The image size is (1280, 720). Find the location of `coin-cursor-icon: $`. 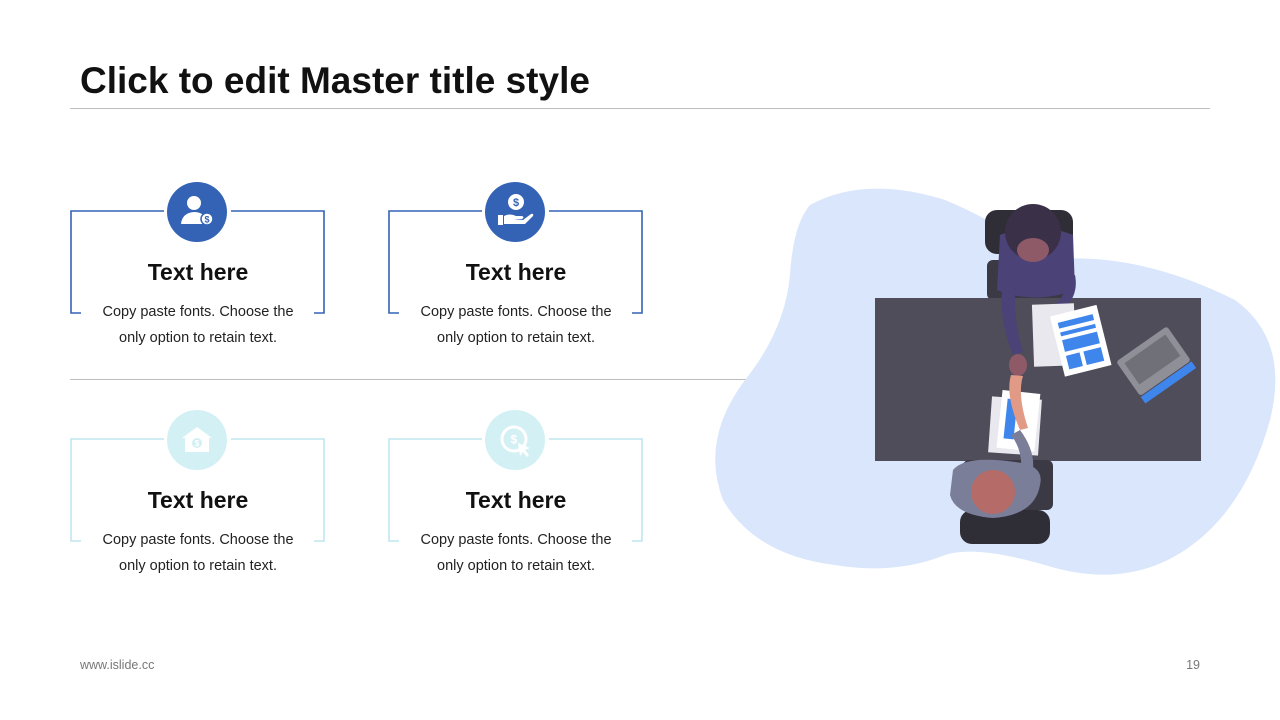

coin-cursor-icon: $ is located at coordinates (515, 440).